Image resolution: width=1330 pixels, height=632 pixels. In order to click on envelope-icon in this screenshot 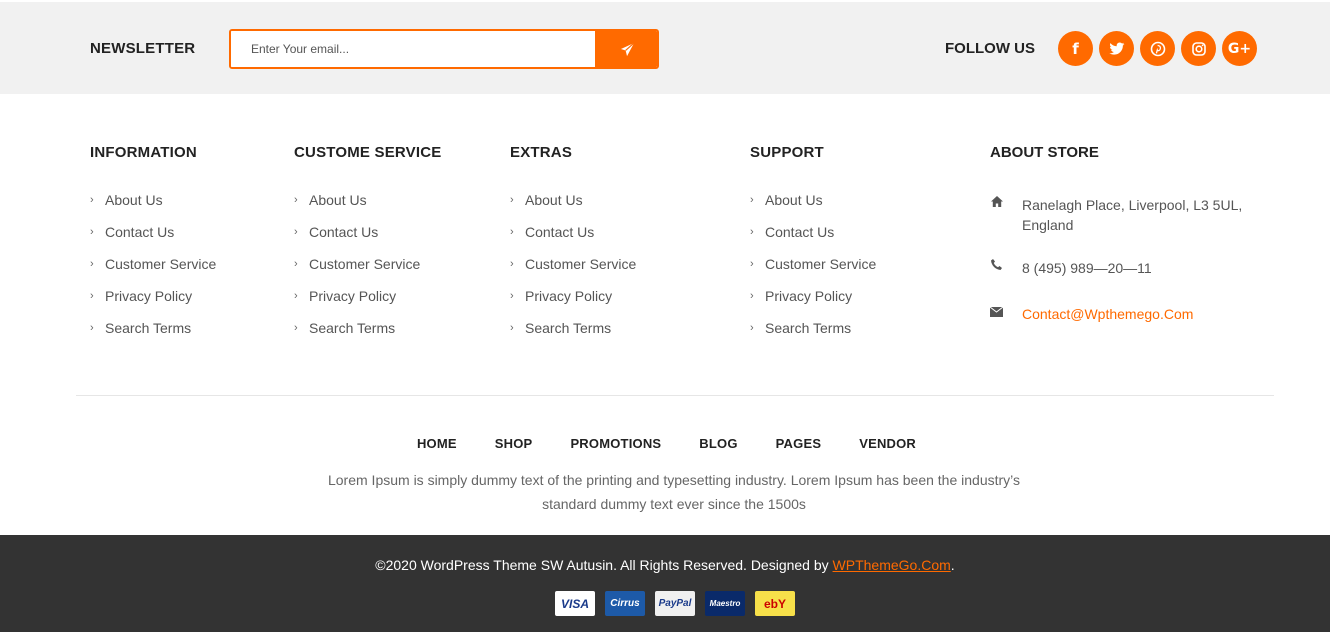, I will do `click(1005, 314)`.